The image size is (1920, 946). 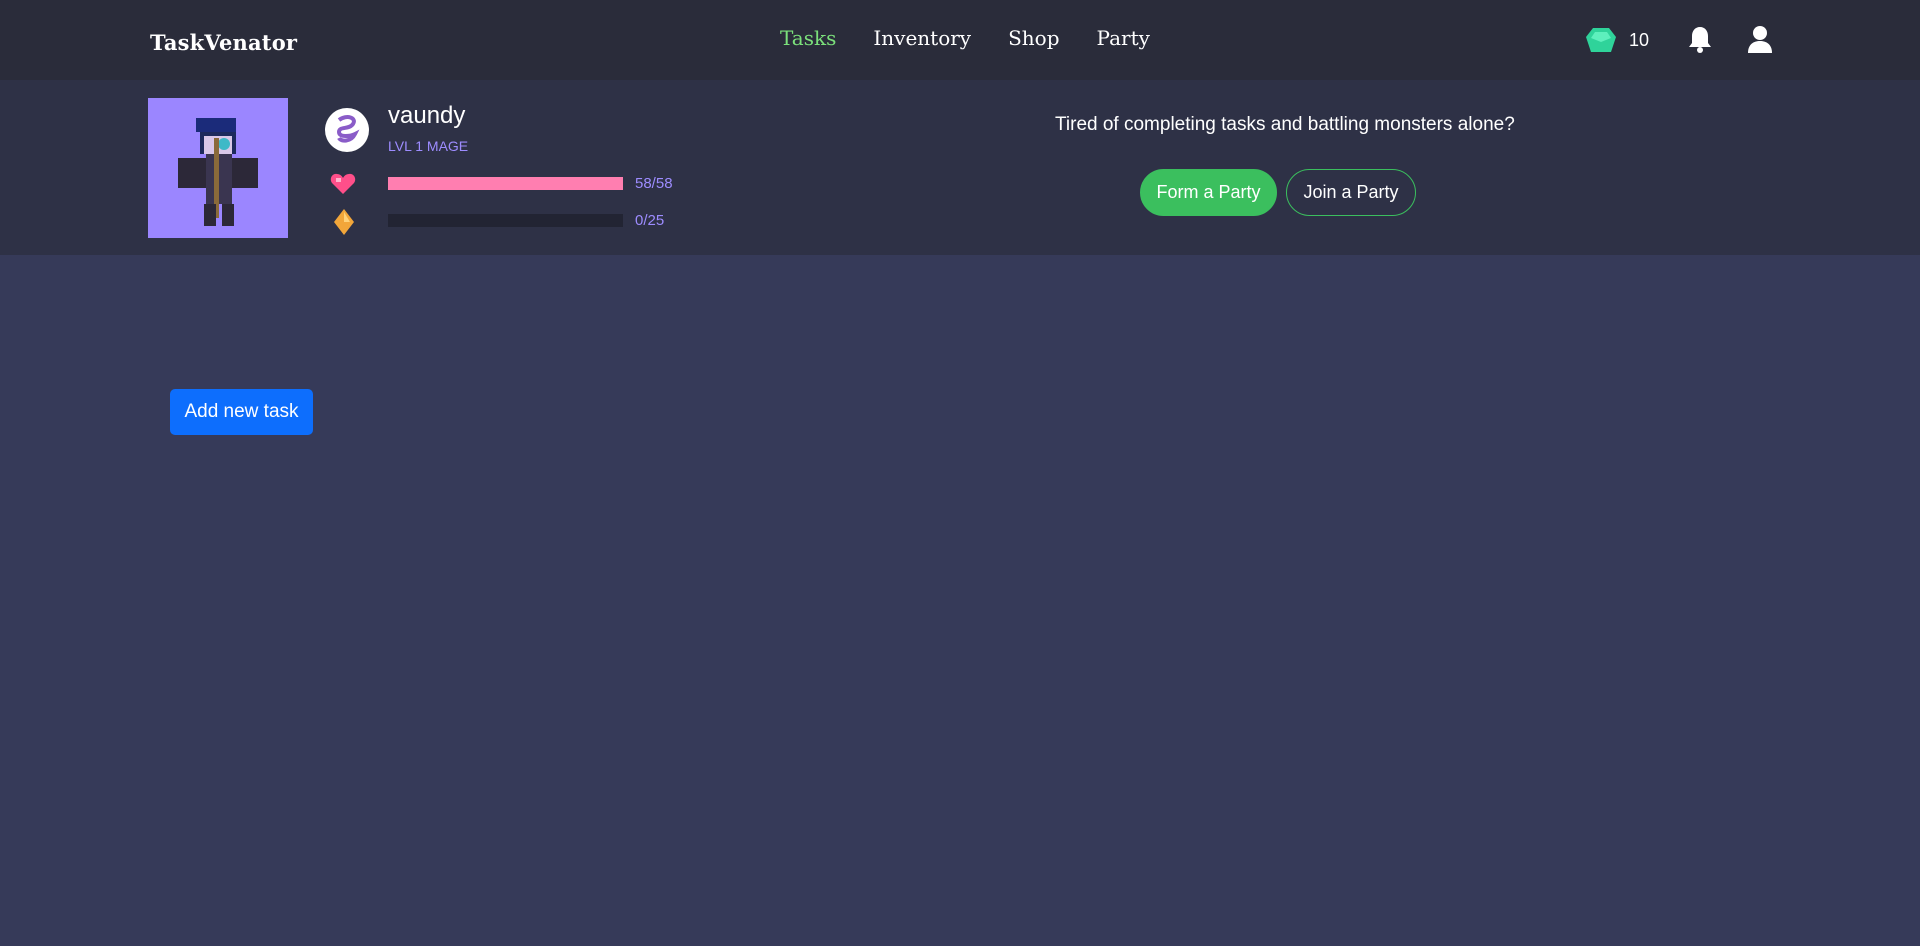 I want to click on health-bar, so click(x=505, y=183).